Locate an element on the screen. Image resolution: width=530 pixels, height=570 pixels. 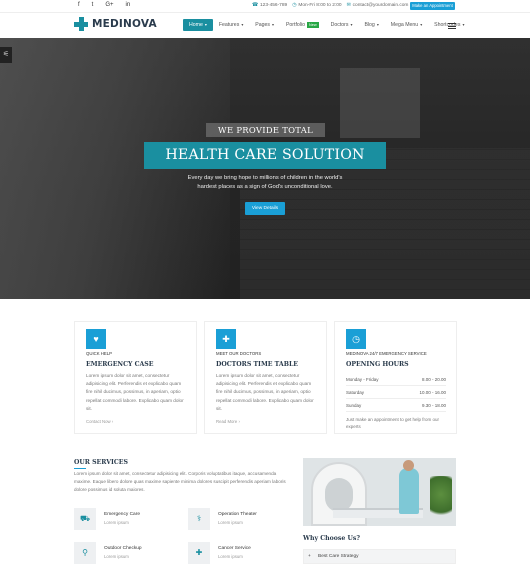
ct-scanner-photo is located at coordinates (379, 492).